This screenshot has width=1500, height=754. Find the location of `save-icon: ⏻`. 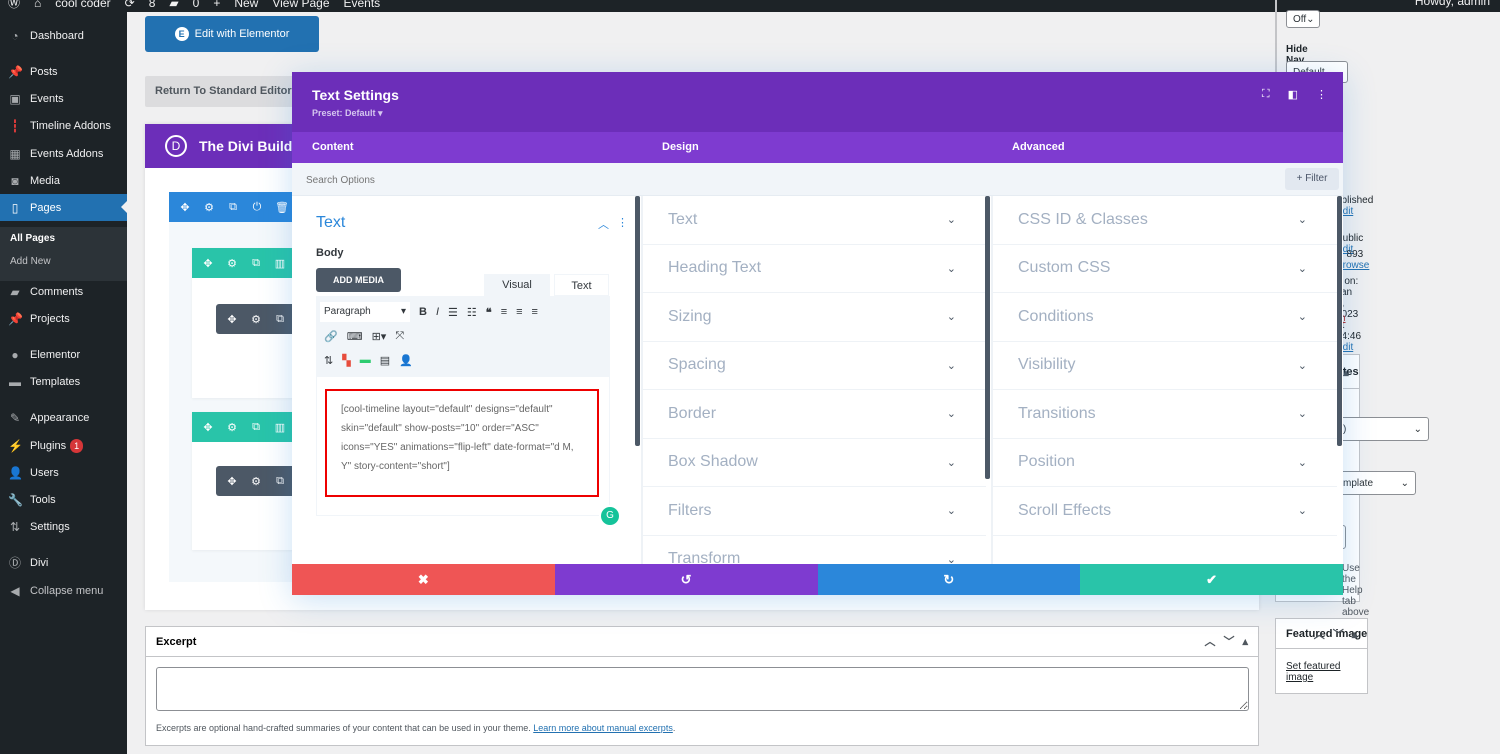

save-icon: ⏻ is located at coordinates (257, 207).